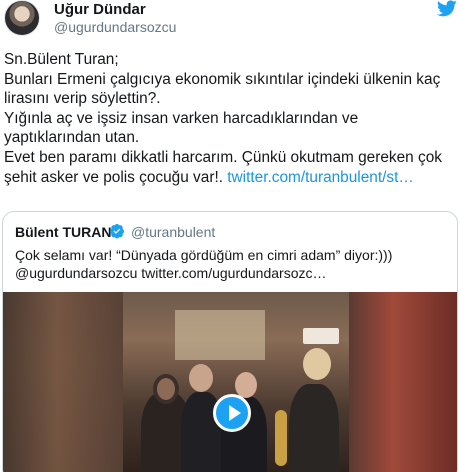 This screenshot has height=472, width=460. I want to click on video-blur-right, so click(403, 382).